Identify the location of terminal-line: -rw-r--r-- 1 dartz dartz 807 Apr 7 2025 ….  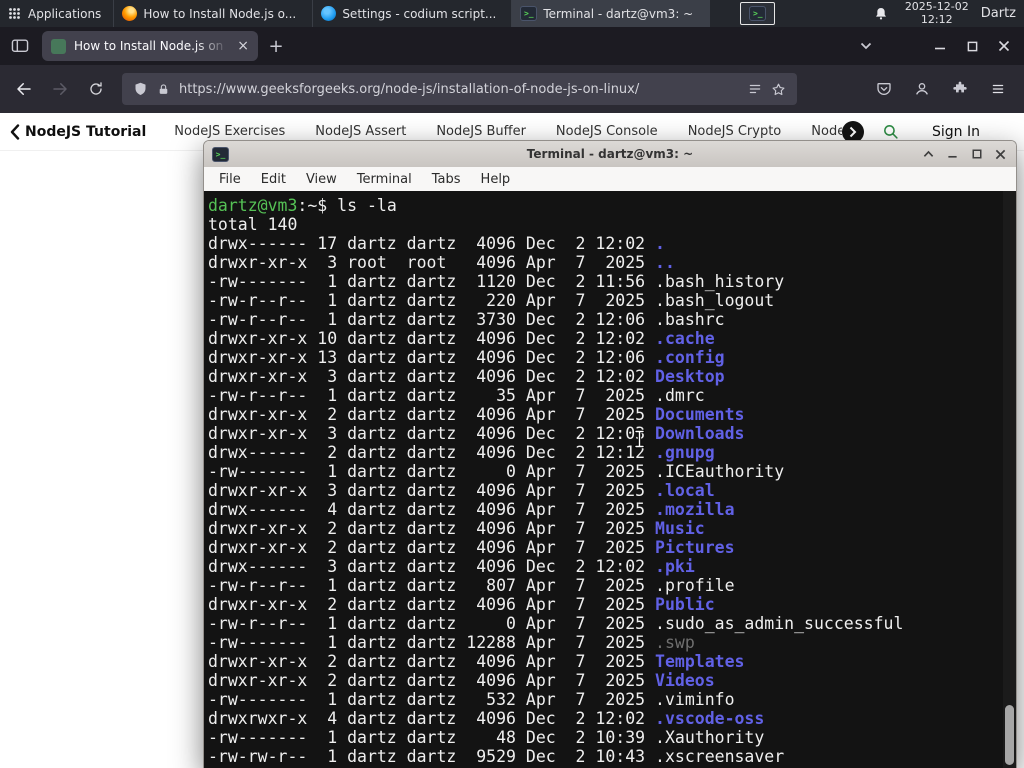
(471, 585).